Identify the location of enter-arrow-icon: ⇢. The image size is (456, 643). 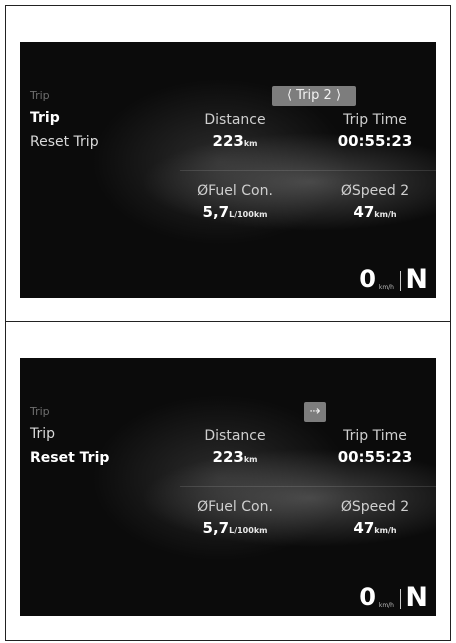
(315, 412).